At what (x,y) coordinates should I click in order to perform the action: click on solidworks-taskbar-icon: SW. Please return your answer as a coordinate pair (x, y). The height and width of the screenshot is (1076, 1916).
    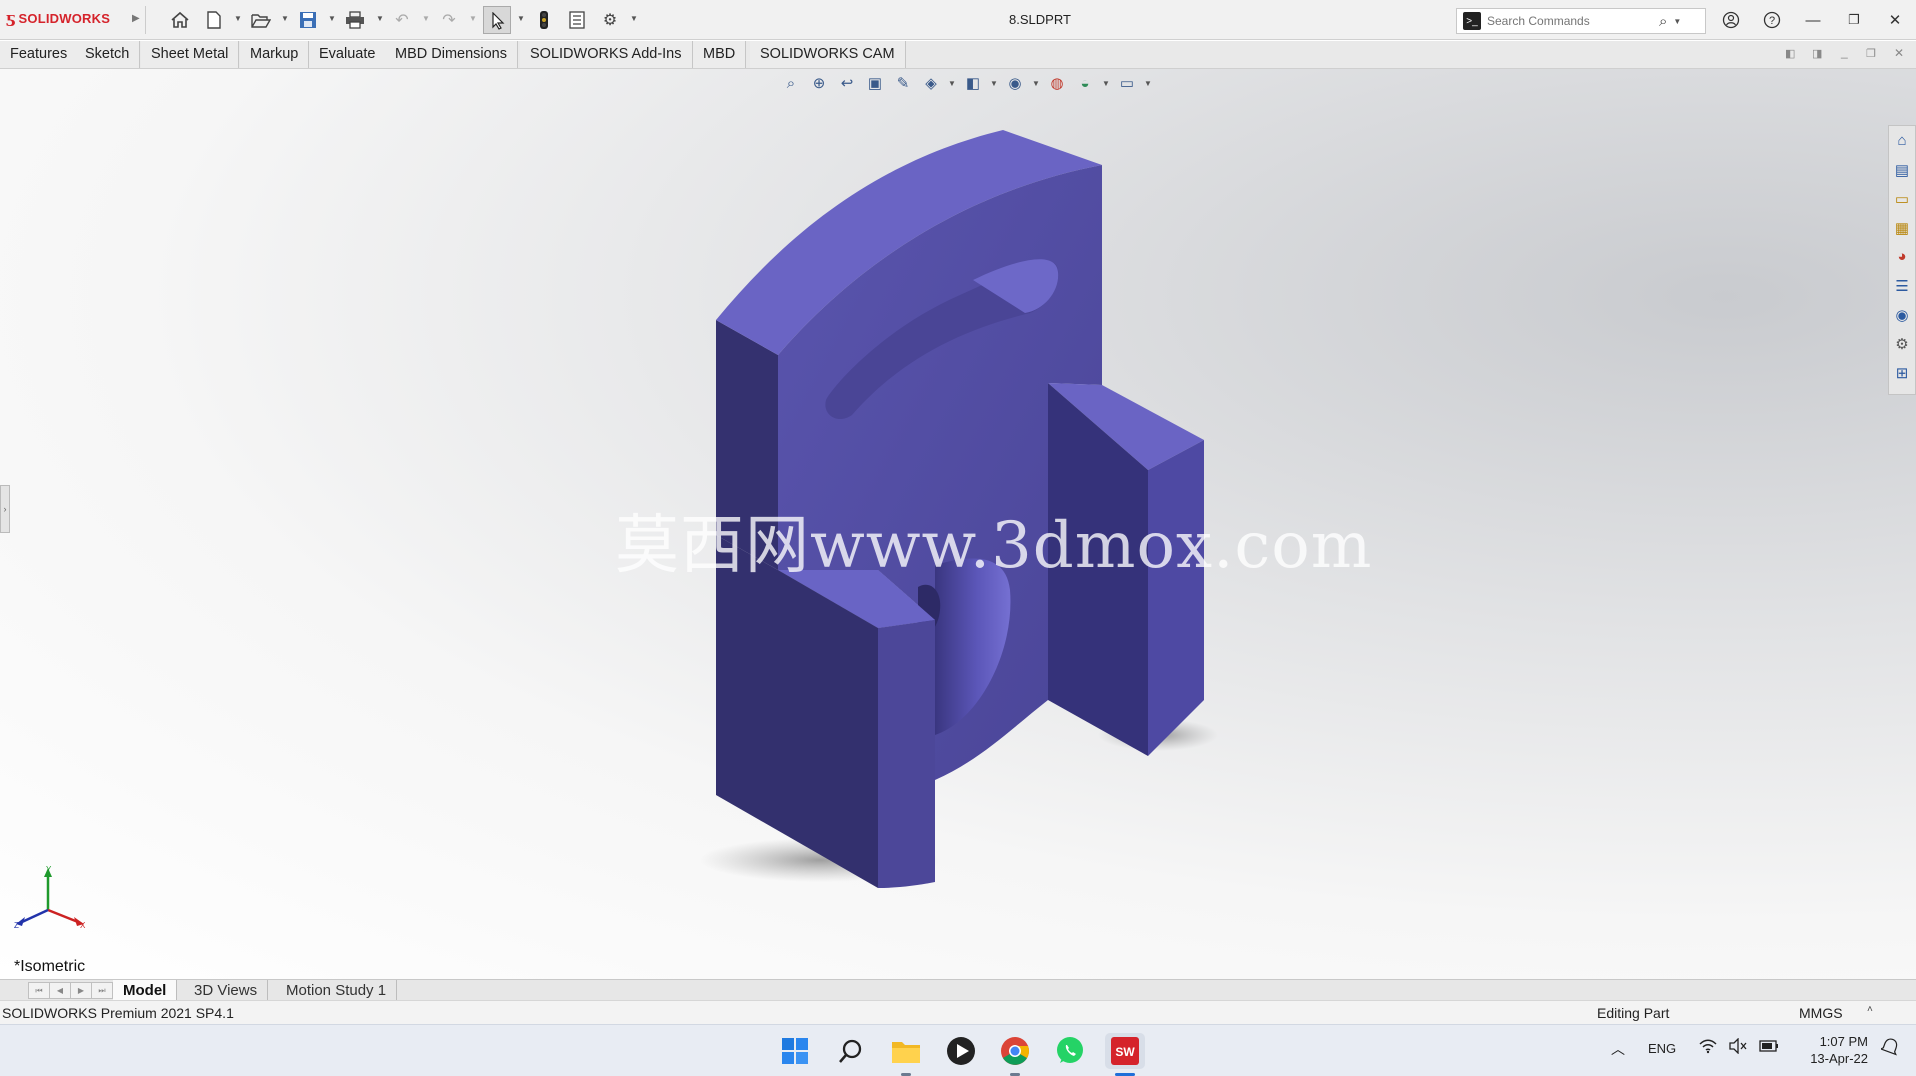
    Looking at the image, I should click on (1125, 1051).